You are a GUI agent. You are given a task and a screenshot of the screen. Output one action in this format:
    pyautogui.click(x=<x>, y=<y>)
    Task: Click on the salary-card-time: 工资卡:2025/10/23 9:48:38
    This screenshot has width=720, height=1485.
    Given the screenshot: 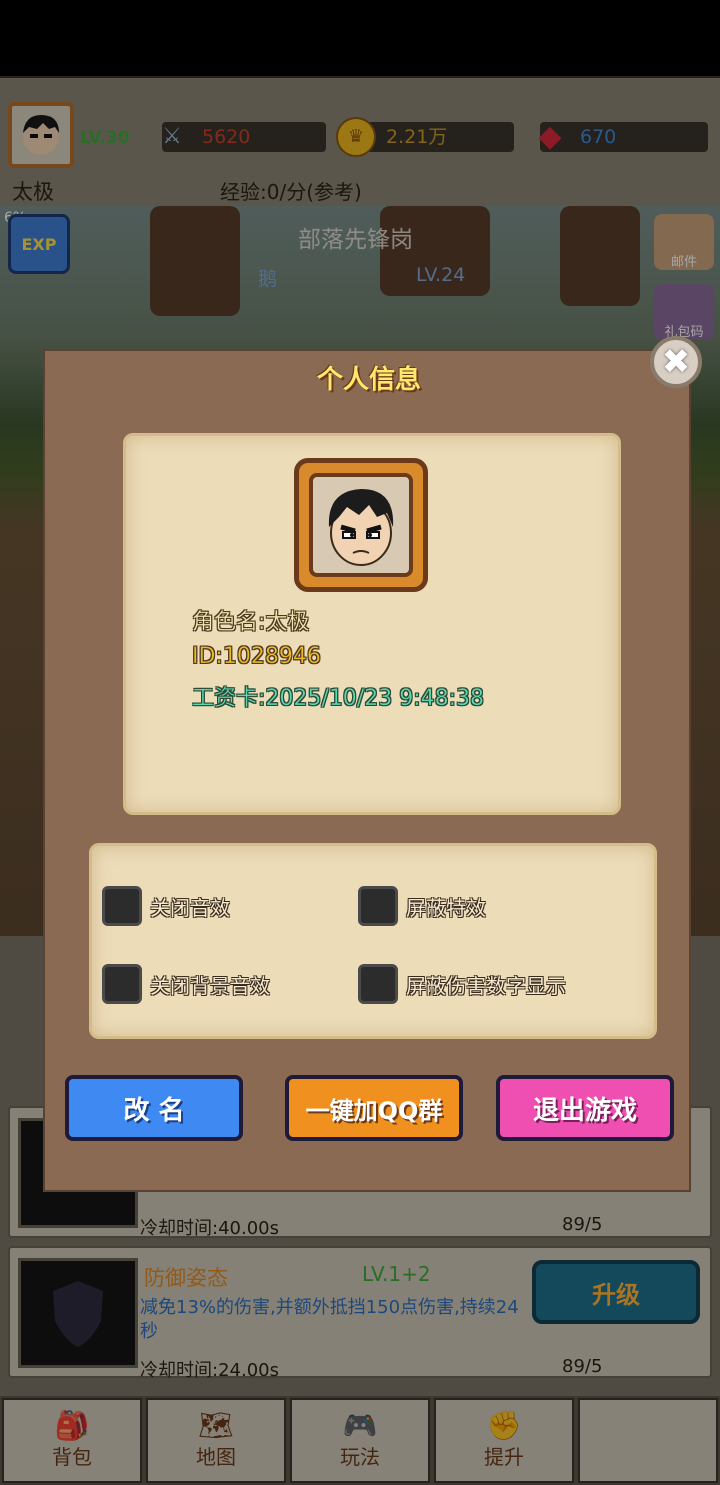 What is the action you would take?
    pyautogui.click(x=338, y=698)
    